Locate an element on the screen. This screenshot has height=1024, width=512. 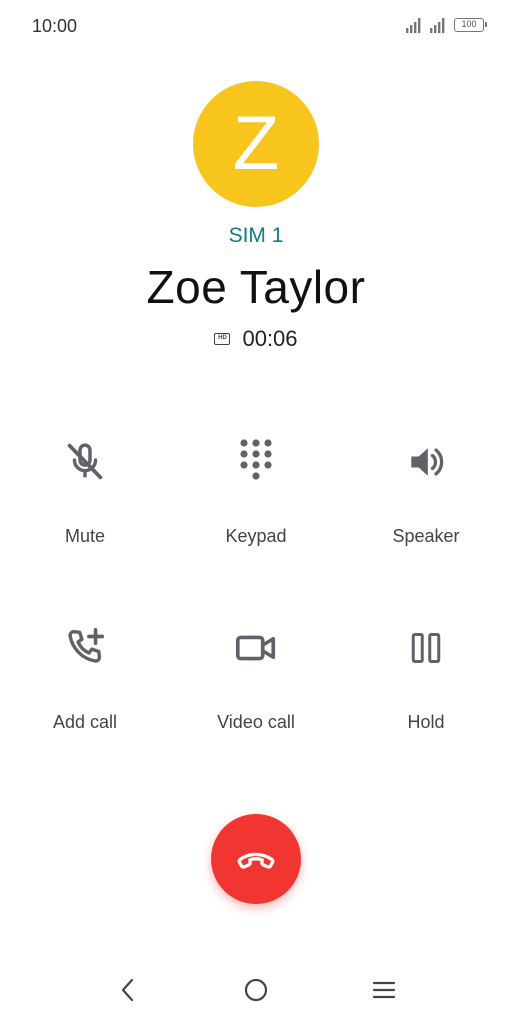
hold-button: Hold is located at coordinates (426, 678).